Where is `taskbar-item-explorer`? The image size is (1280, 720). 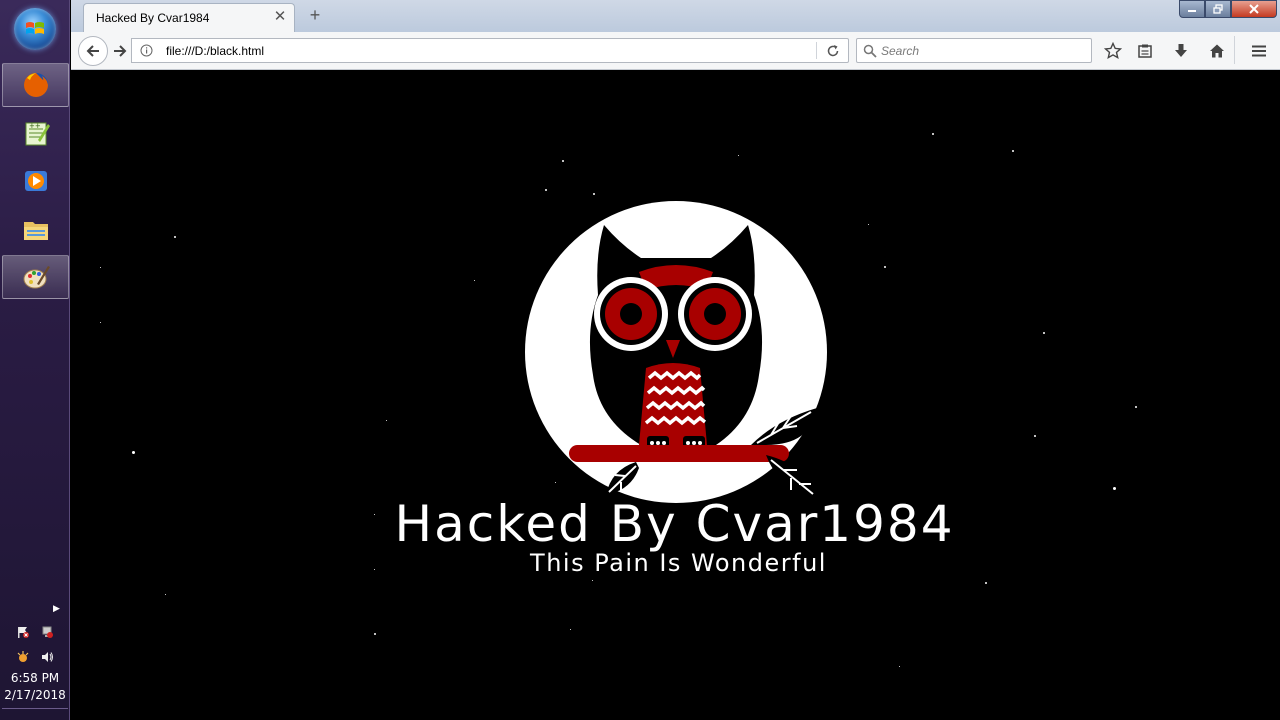 taskbar-item-explorer is located at coordinates (35, 229).